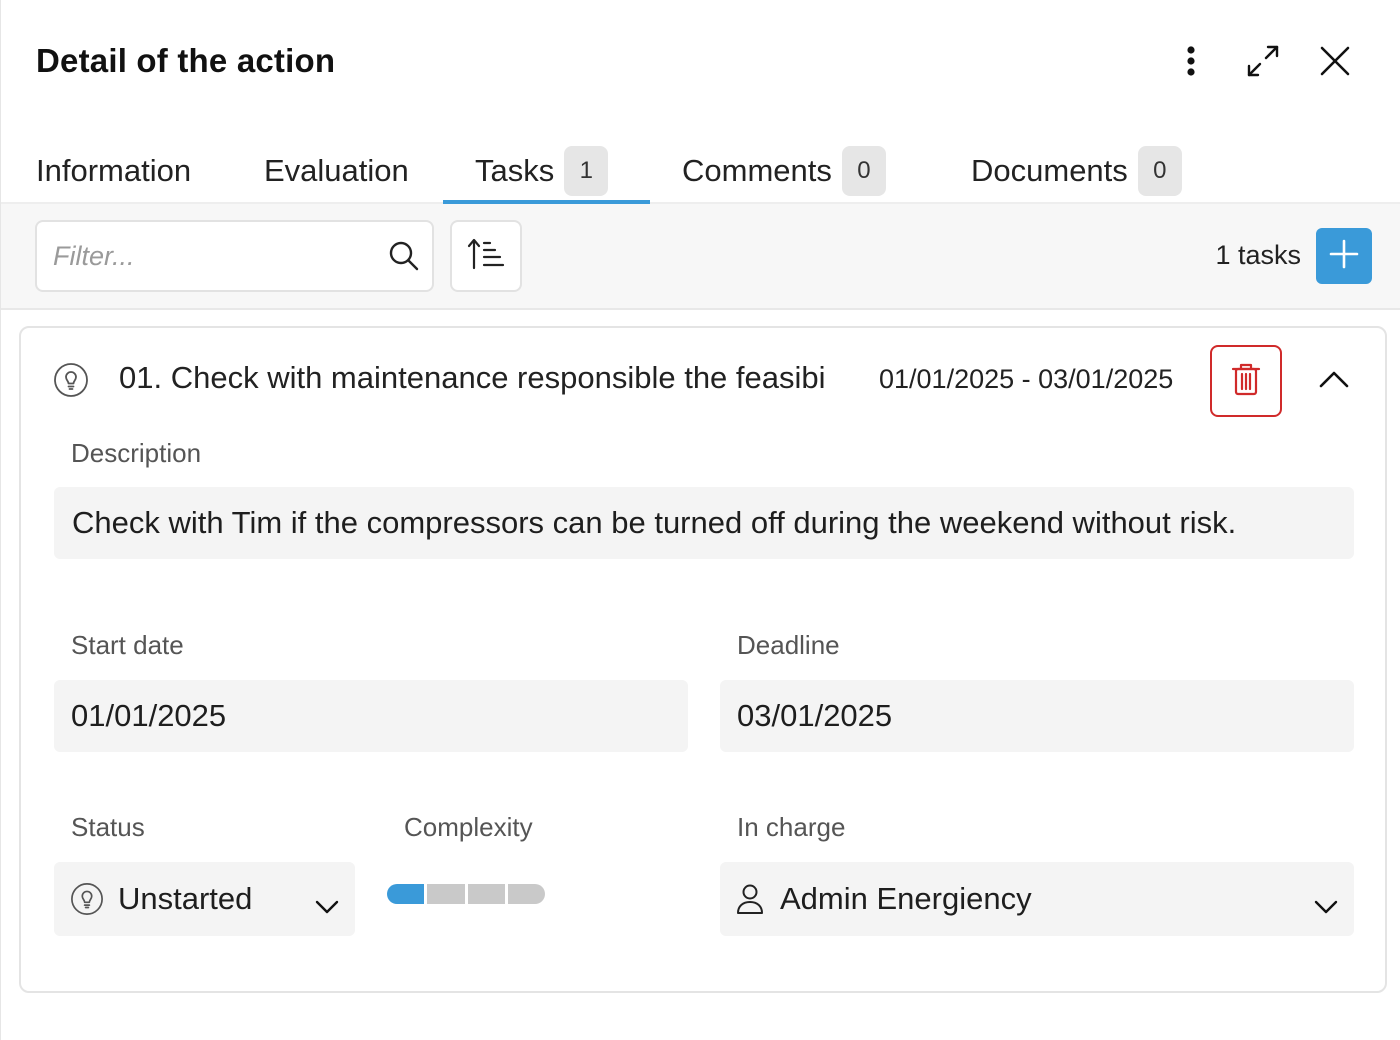 This screenshot has width=1400, height=1040. I want to click on page-title: Detail of the action, so click(186, 60).